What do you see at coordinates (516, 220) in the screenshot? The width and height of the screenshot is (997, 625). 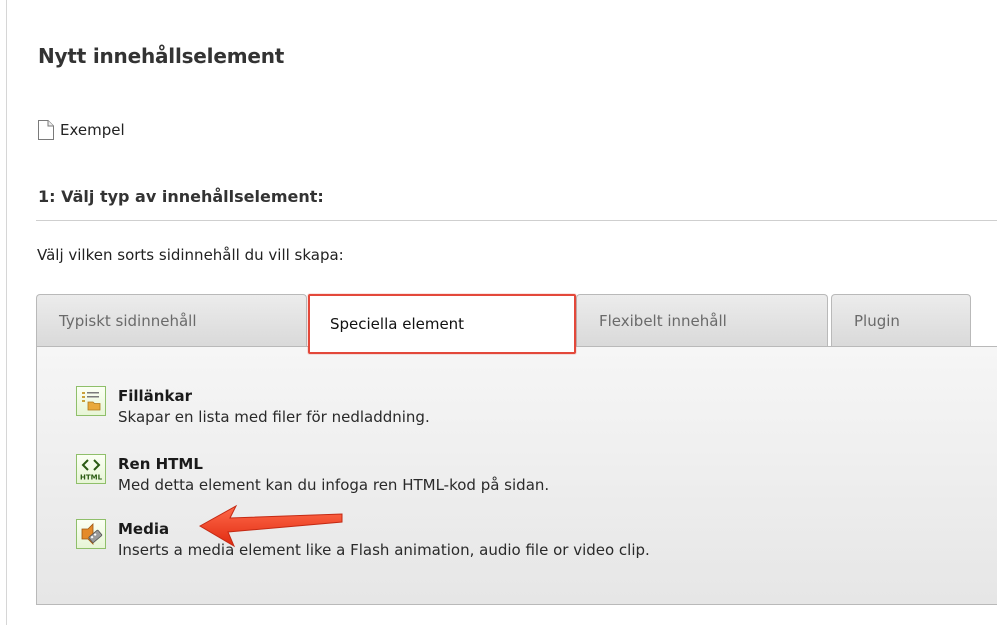 I see `section-divider` at bounding box center [516, 220].